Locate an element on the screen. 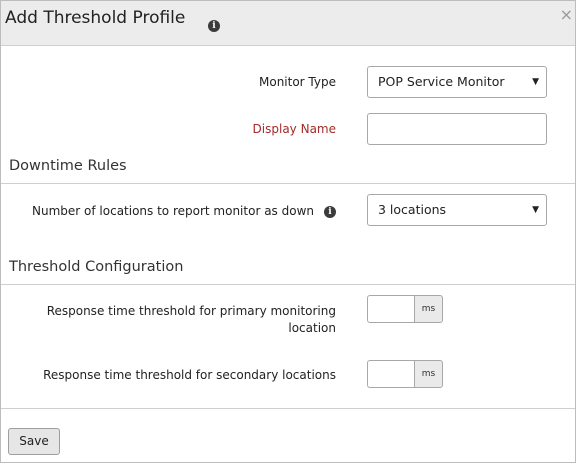 This screenshot has width=576, height=463. display-name-input is located at coordinates (457, 129).